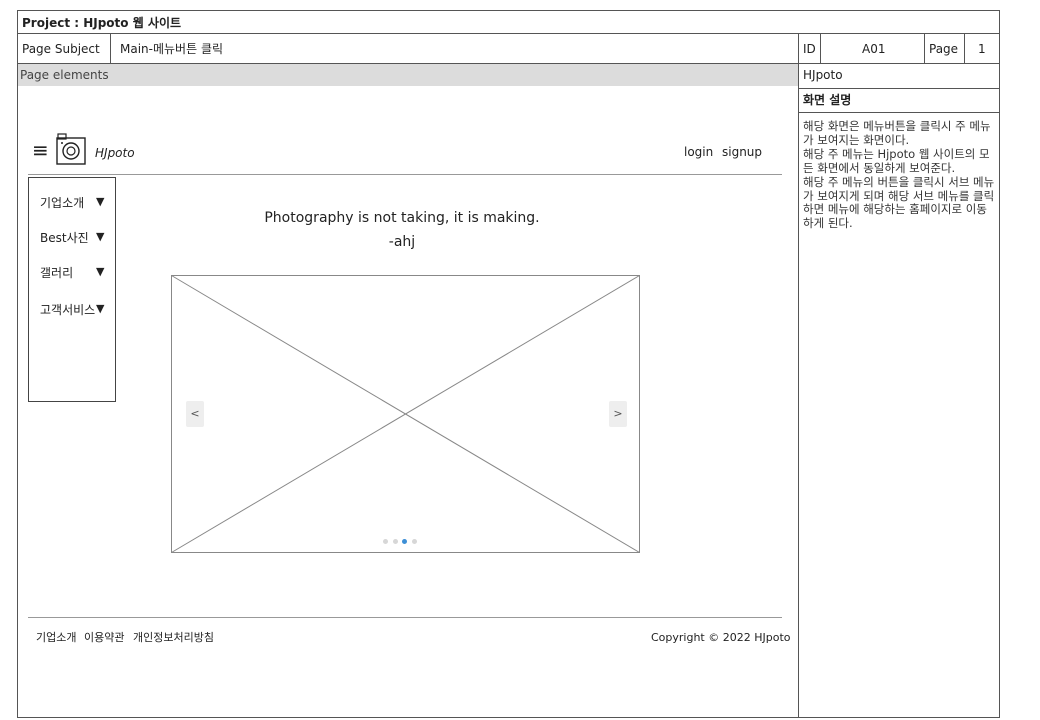 This screenshot has height=720, width=1040. What do you see at coordinates (173, 638) in the screenshot?
I see `footer-link-privacy: 개인정보처리방침` at bounding box center [173, 638].